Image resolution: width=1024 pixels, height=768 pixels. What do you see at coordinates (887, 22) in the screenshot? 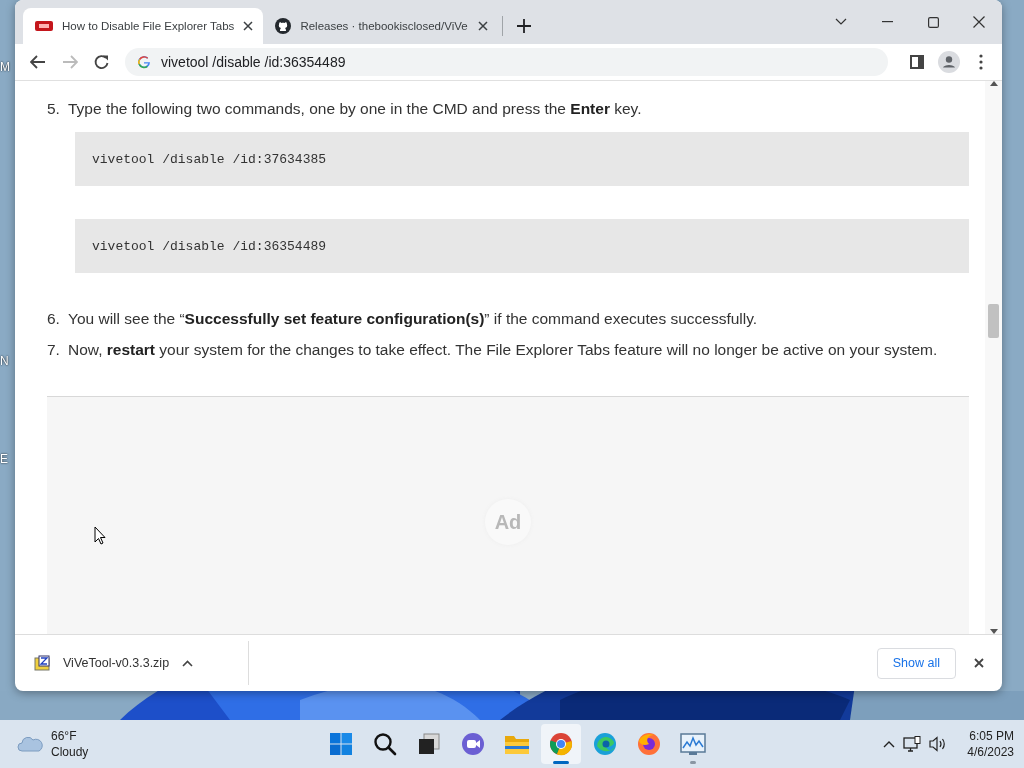
I see `minimize-icon` at bounding box center [887, 22].